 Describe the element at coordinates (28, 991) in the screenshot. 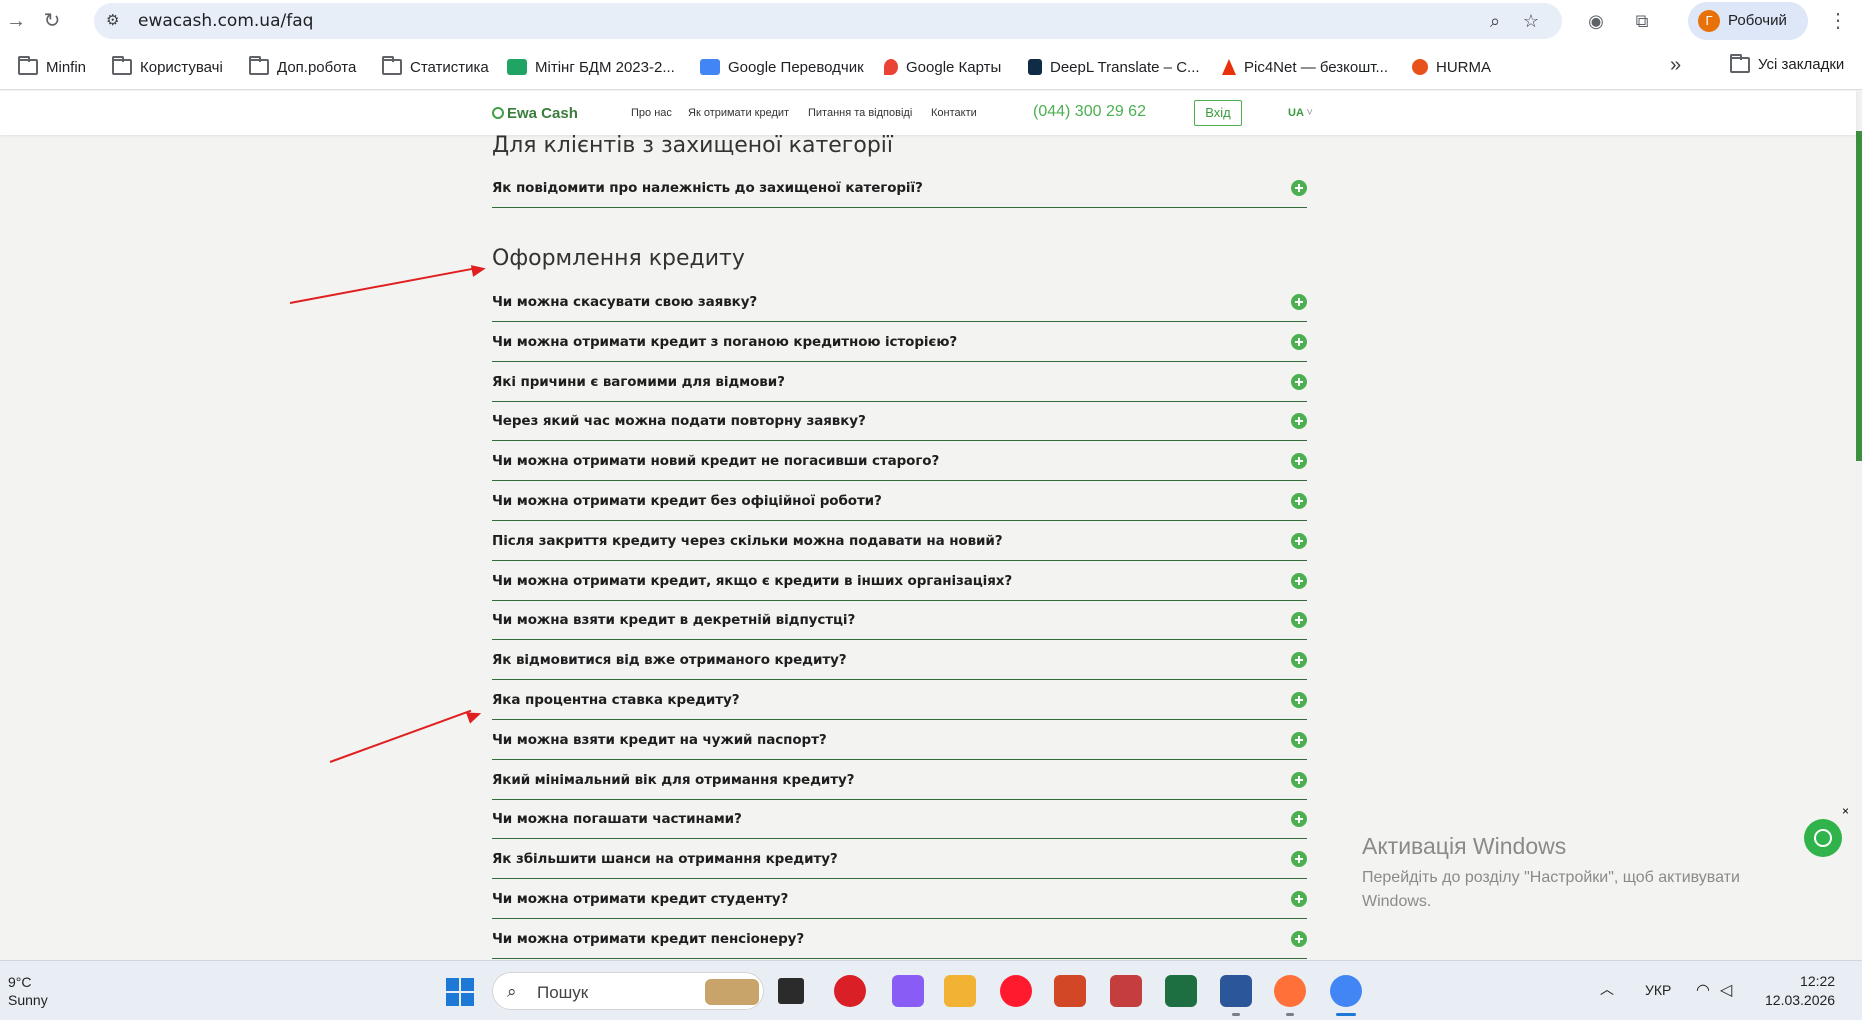

I see `weather-widget: 9°C Sunny` at that location.